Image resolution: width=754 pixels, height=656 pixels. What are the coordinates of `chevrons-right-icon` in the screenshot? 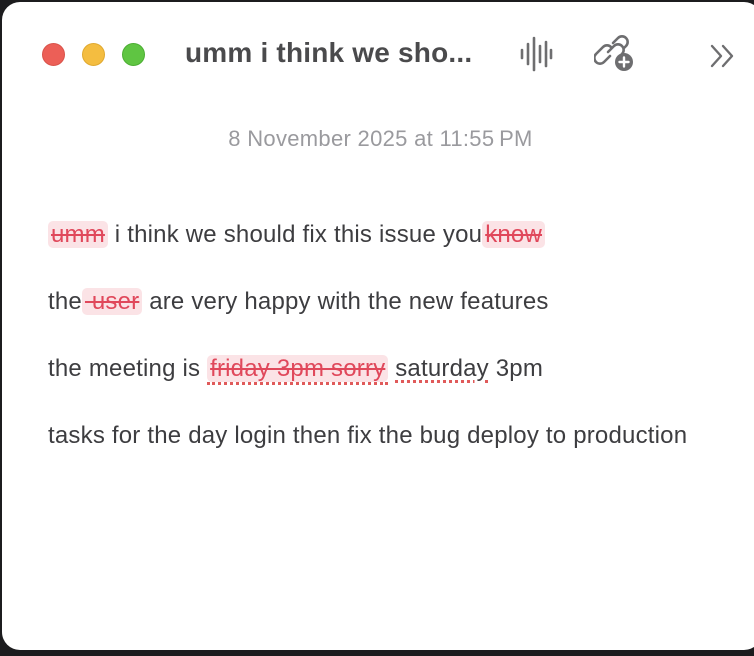 It's located at (723, 56).